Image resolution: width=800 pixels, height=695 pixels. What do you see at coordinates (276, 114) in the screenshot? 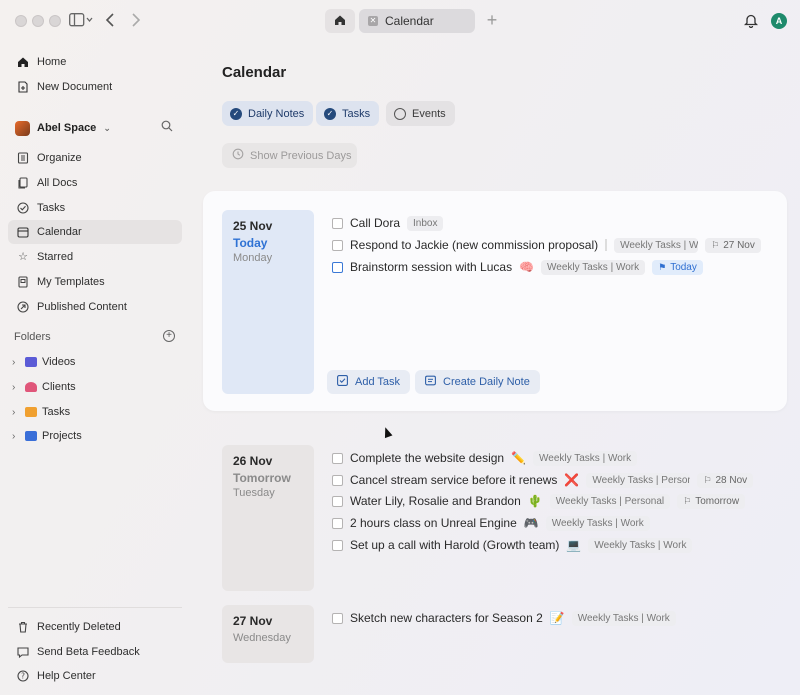
I see `filter-label: Daily Notes` at bounding box center [276, 114].